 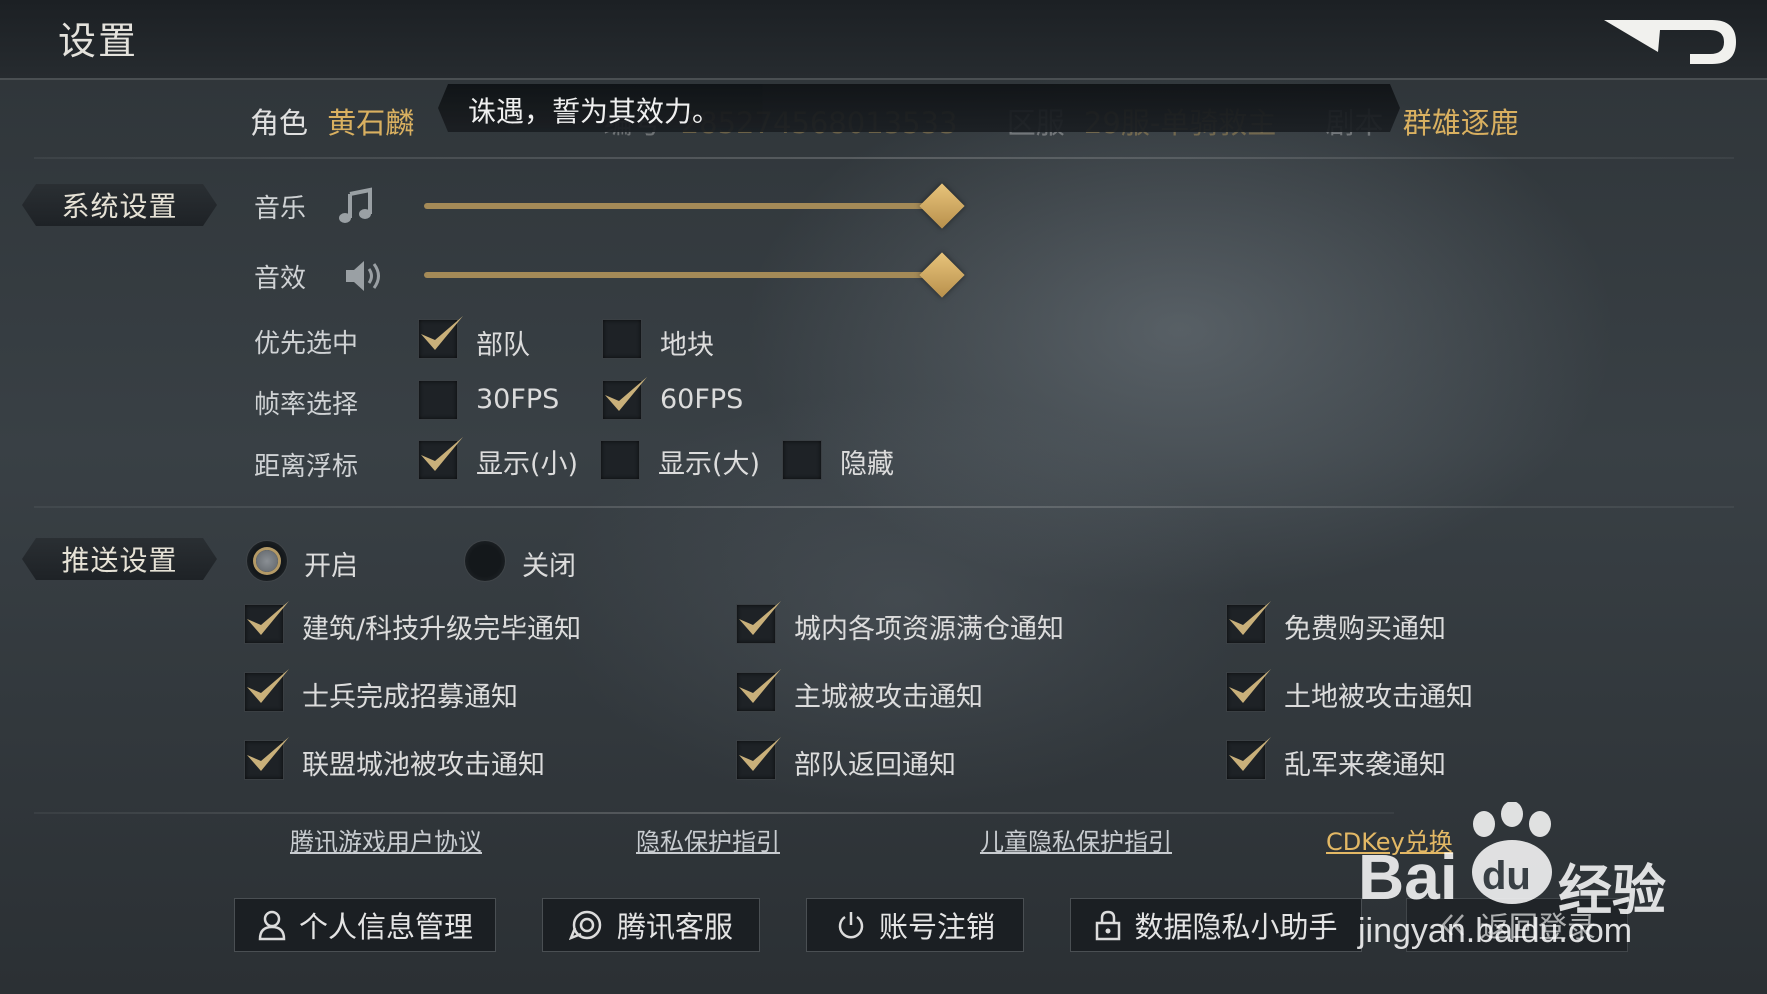 I want to click on marker-small-checkbox, so click(x=440, y=458).